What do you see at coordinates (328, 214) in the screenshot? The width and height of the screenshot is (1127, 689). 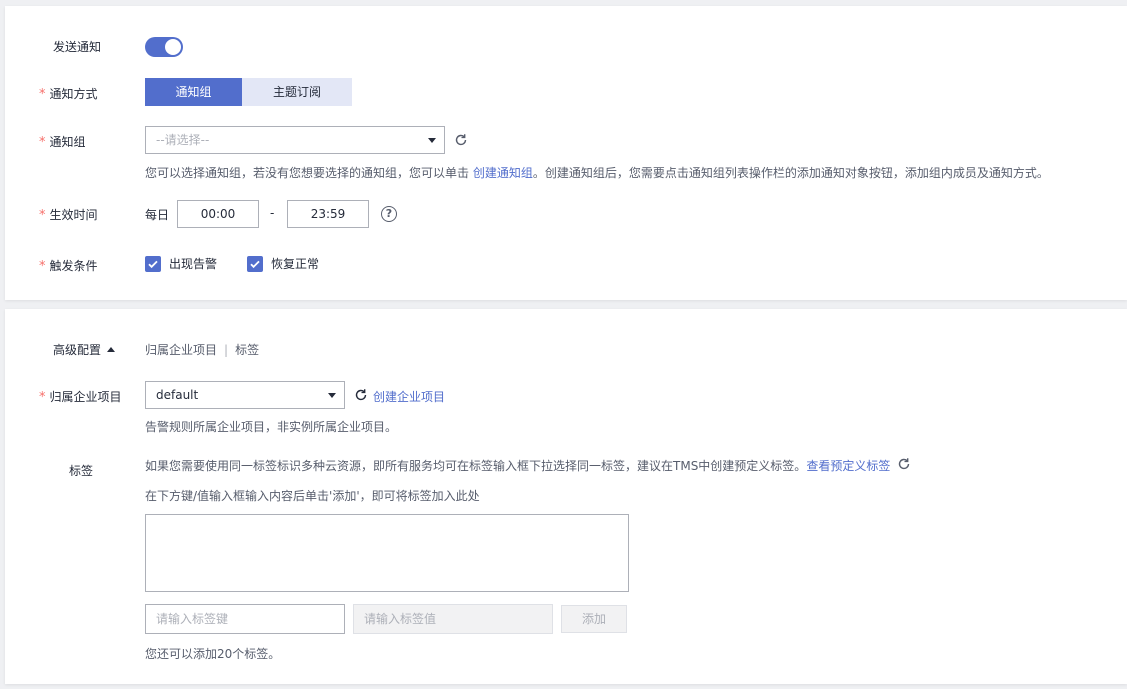 I see `end-time-input: 23:59` at bounding box center [328, 214].